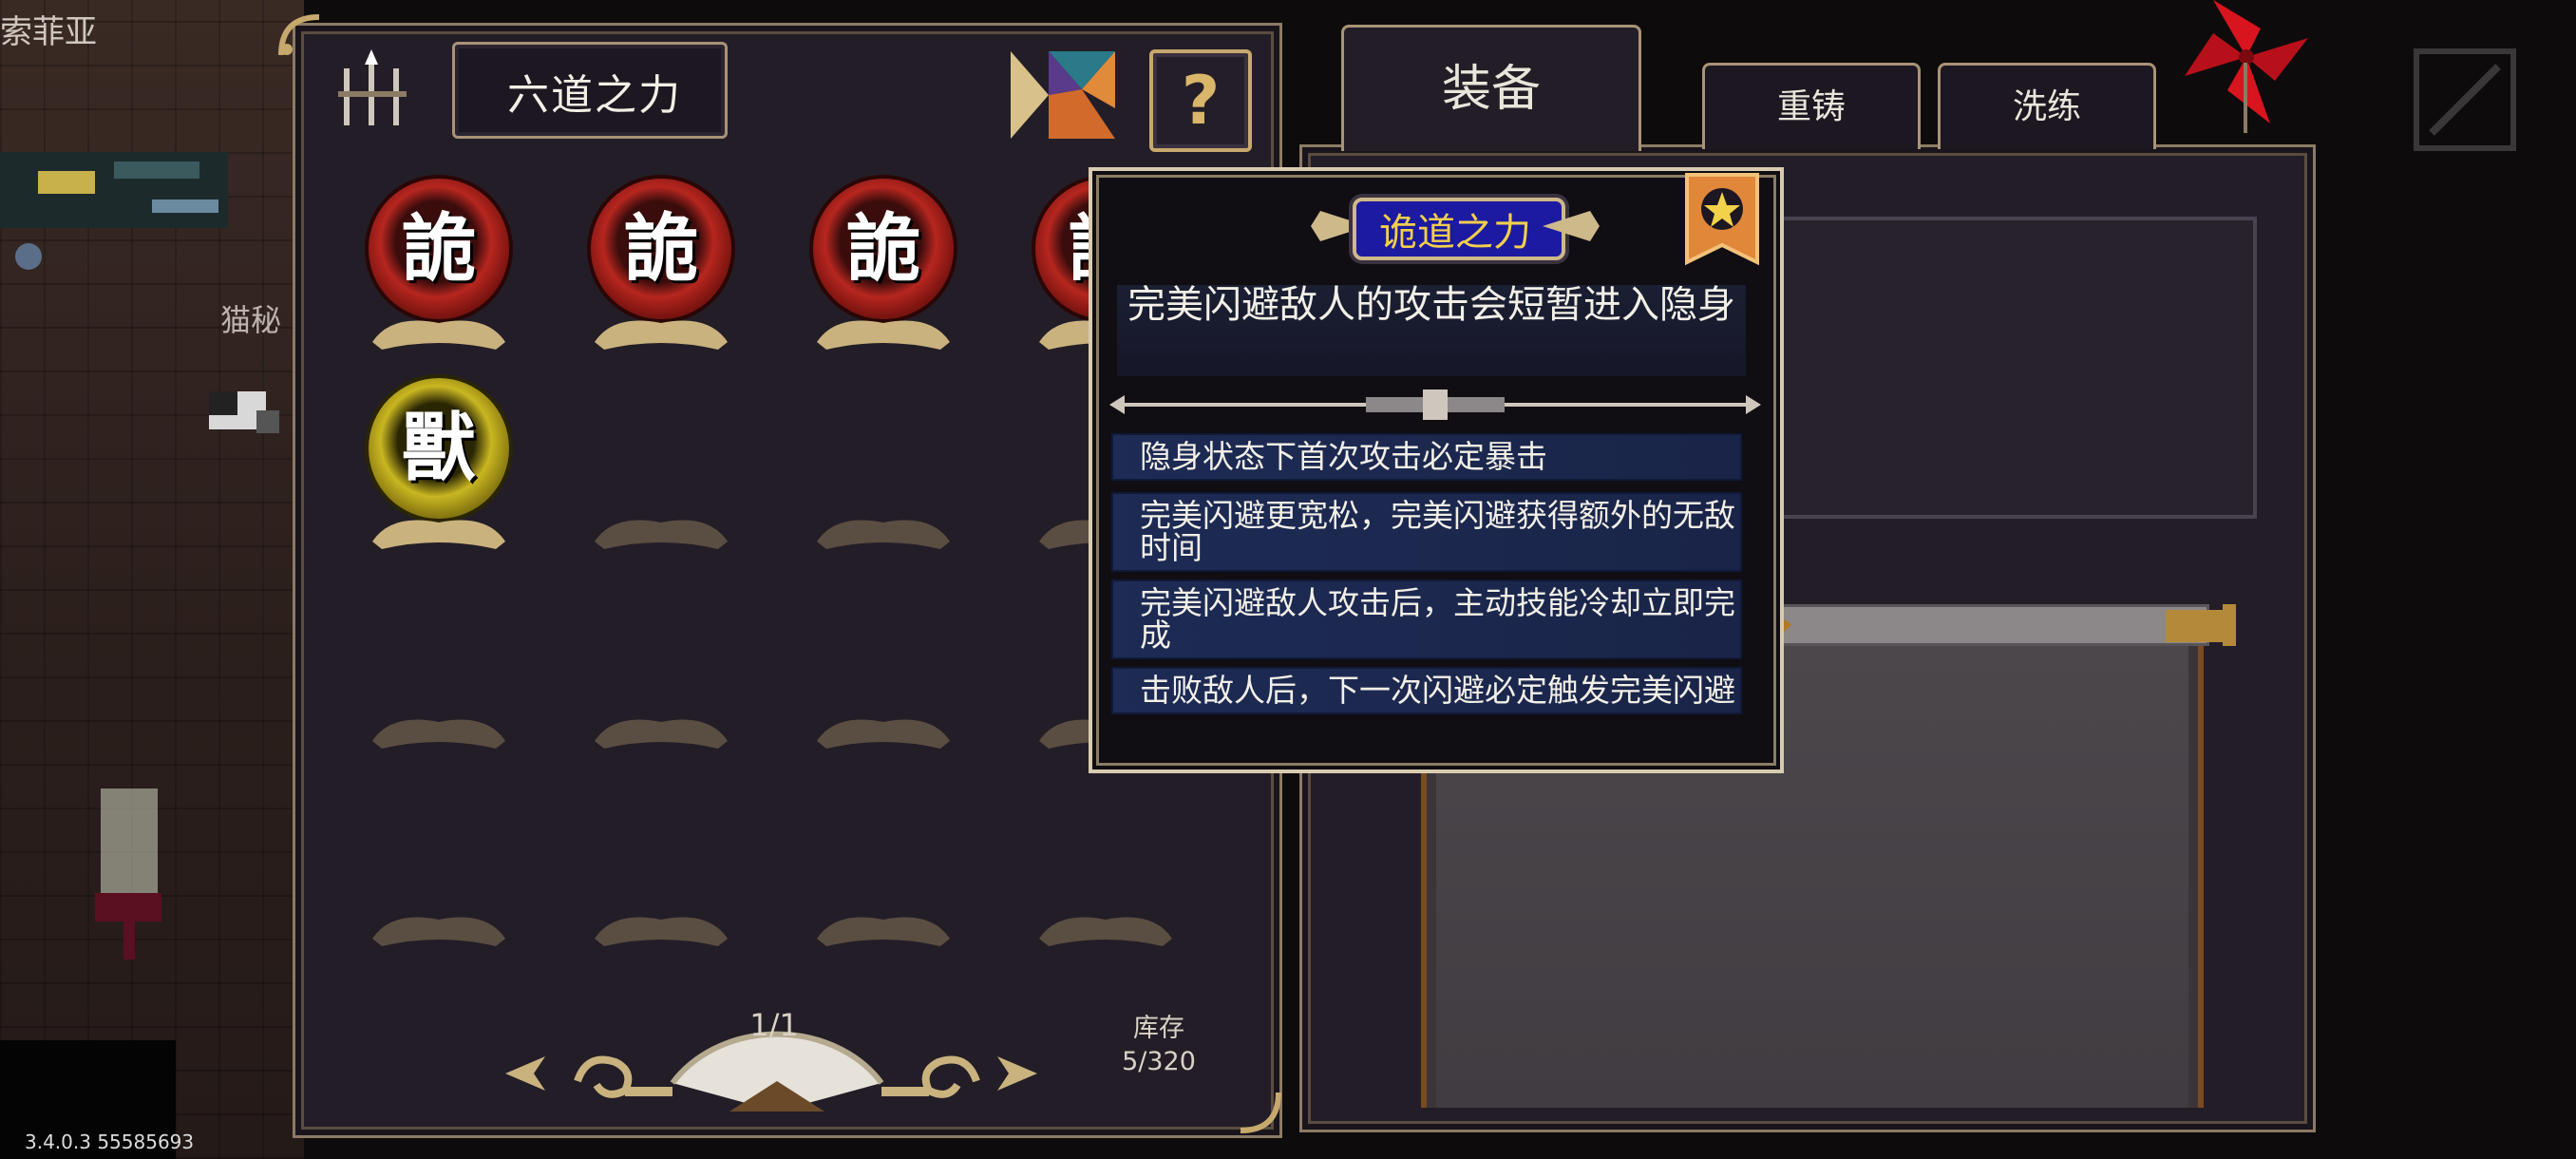 This screenshot has height=1159, width=2576. Describe the element at coordinates (1435, 405) in the screenshot. I see `ornamental-divider-icon` at that location.